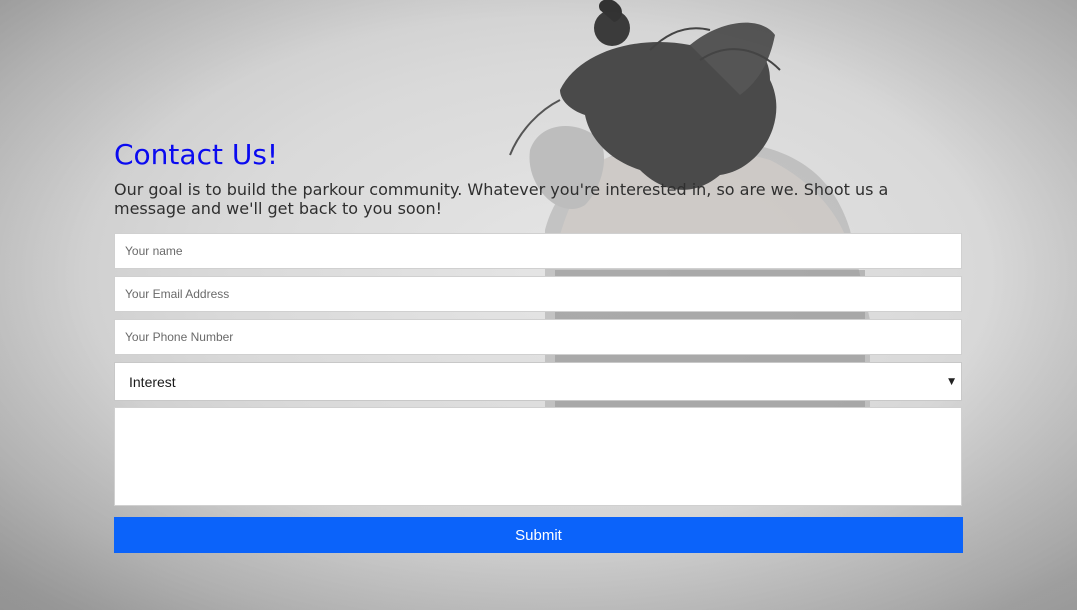 The width and height of the screenshot is (1077, 610). What do you see at coordinates (152, 381) in the screenshot?
I see `interest-select-value: Interest` at bounding box center [152, 381].